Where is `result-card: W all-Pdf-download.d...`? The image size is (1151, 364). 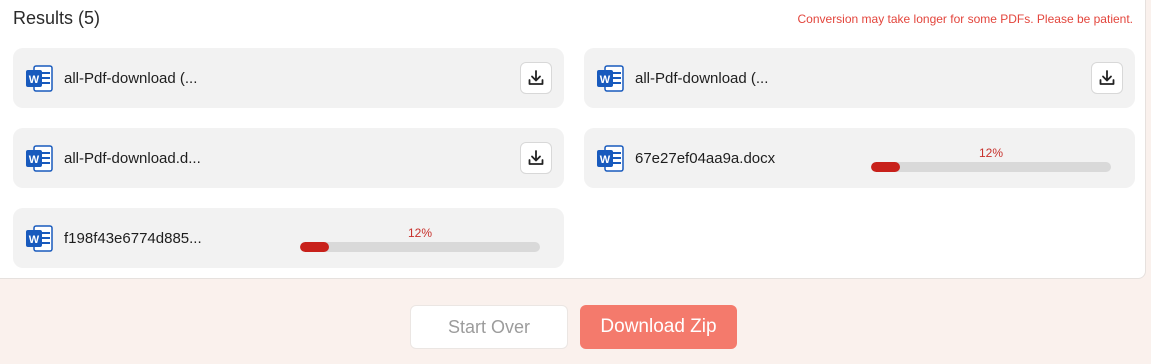 result-card: W all-Pdf-download.d... is located at coordinates (288, 158).